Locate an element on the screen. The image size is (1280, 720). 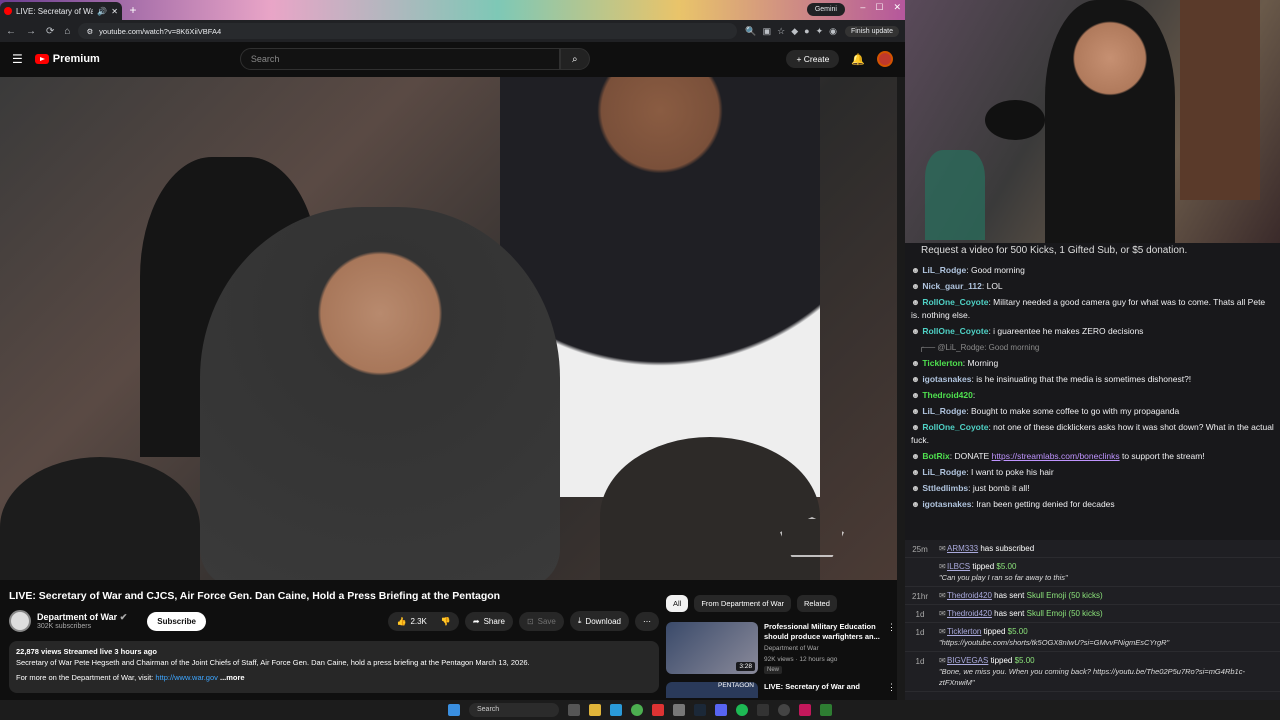
puzzle-extensions-icon: ✦ is located at coordinates (820, 31).